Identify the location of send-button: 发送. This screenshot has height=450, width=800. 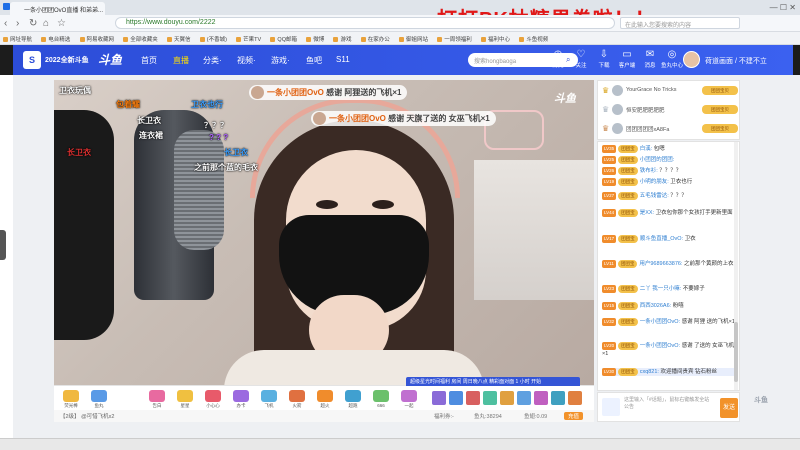
(729, 408).